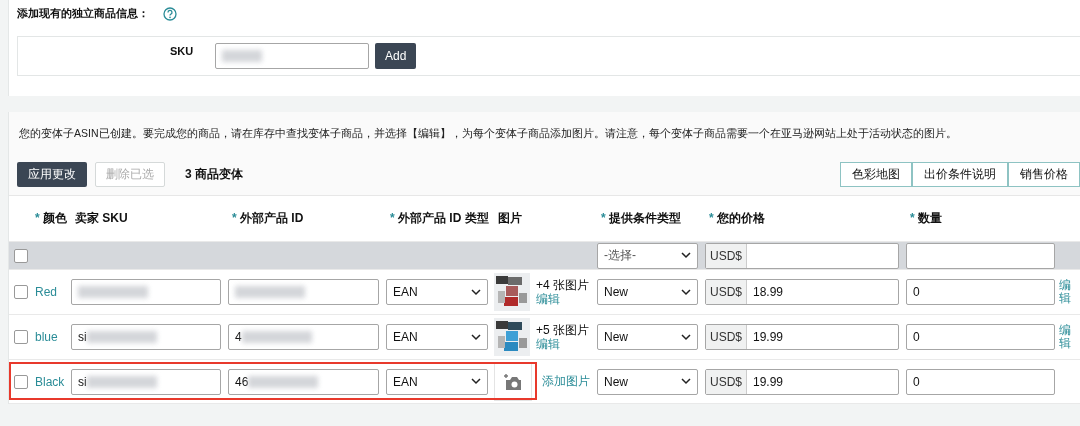  Describe the element at coordinates (564, 381) in the screenshot. I see `add-image-link: 添加图片` at that location.